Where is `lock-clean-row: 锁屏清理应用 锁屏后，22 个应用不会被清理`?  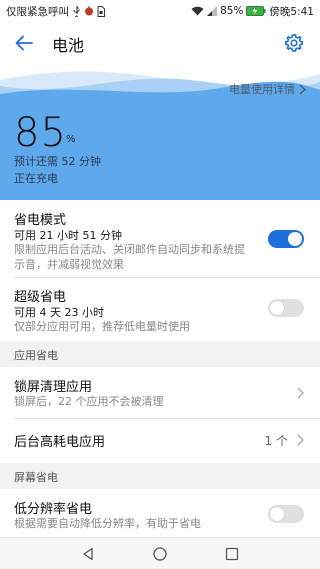
lock-clean-row: 锁屏清理应用 锁屏后，22 个应用不会被清理 is located at coordinates (160, 393).